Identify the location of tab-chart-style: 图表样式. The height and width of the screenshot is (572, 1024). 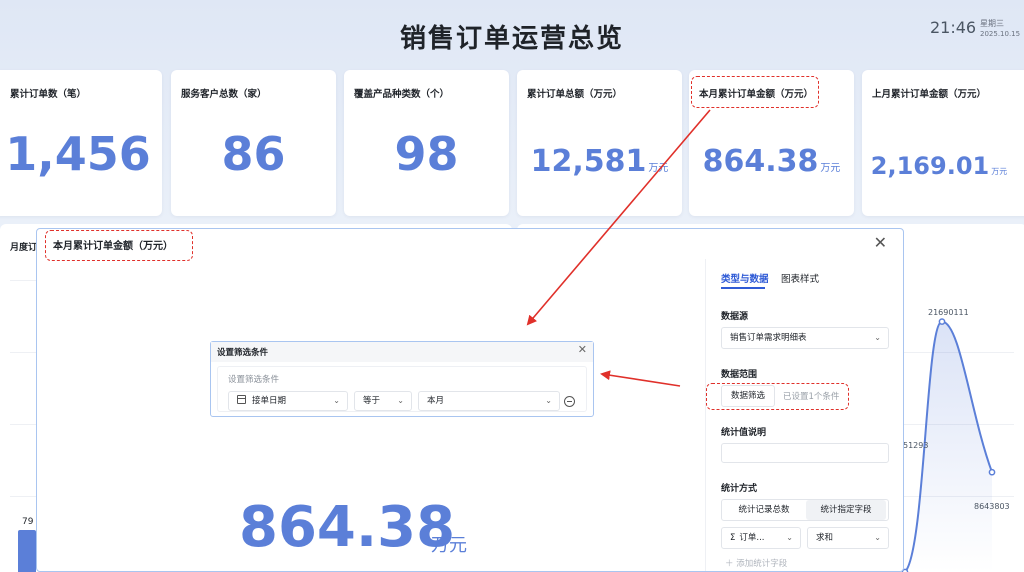
(800, 278).